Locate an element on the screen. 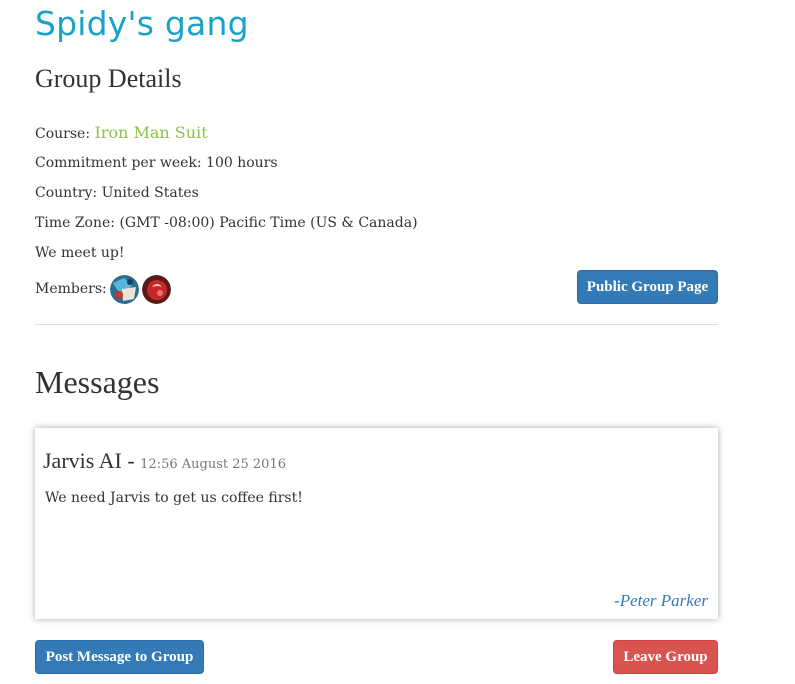  divider is located at coordinates (376, 324).